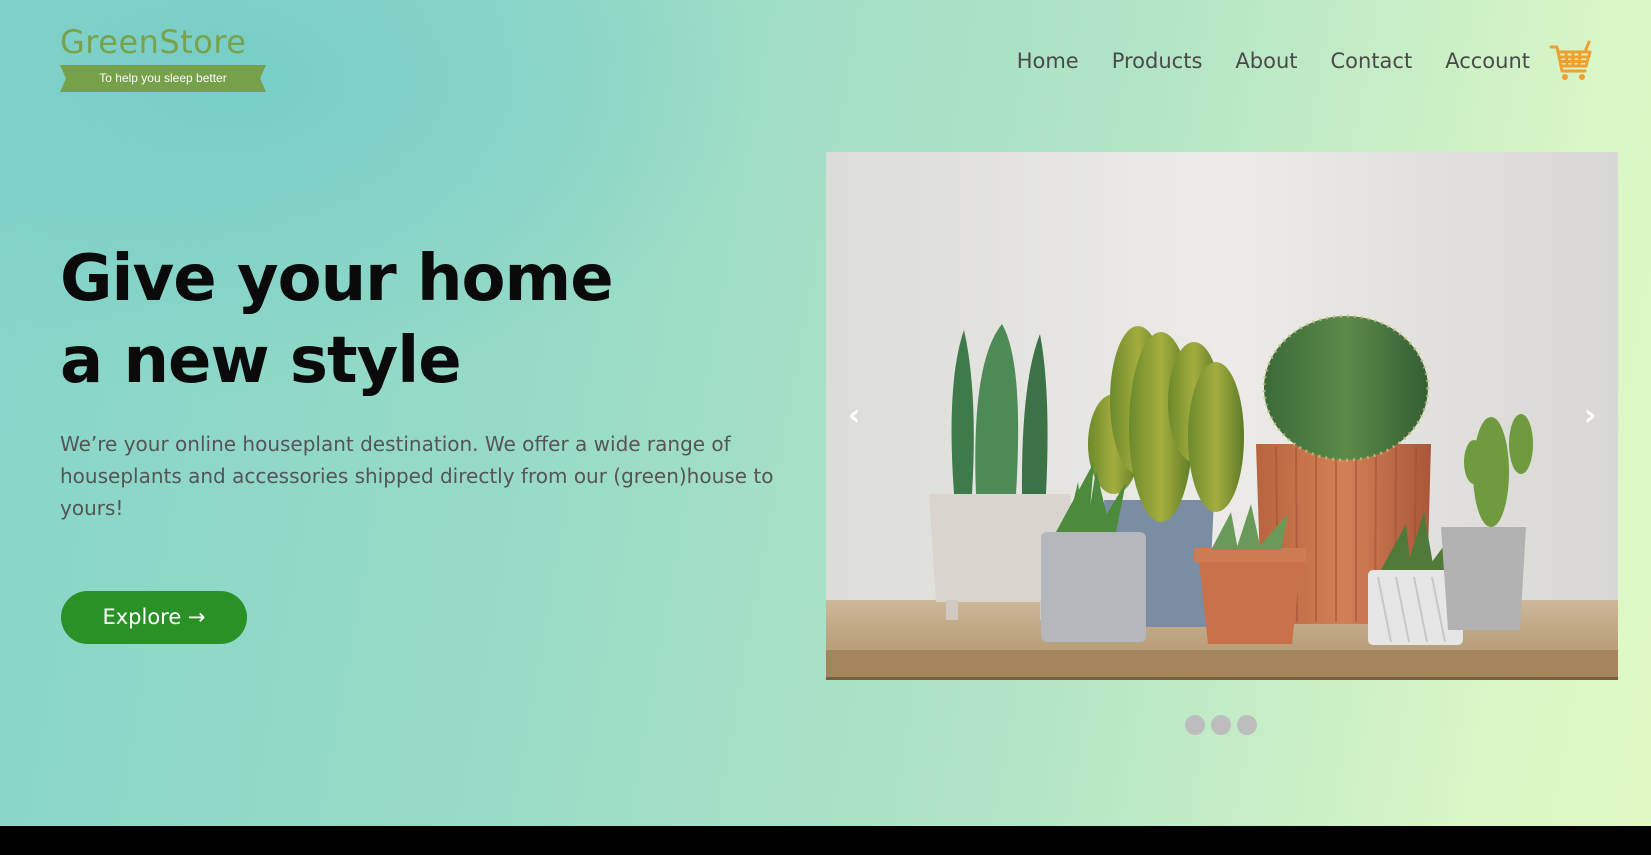 The height and width of the screenshot is (855, 1651). Describe the element at coordinates (261, 361) in the screenshot. I see `hero-title-line-2: a new style` at that location.